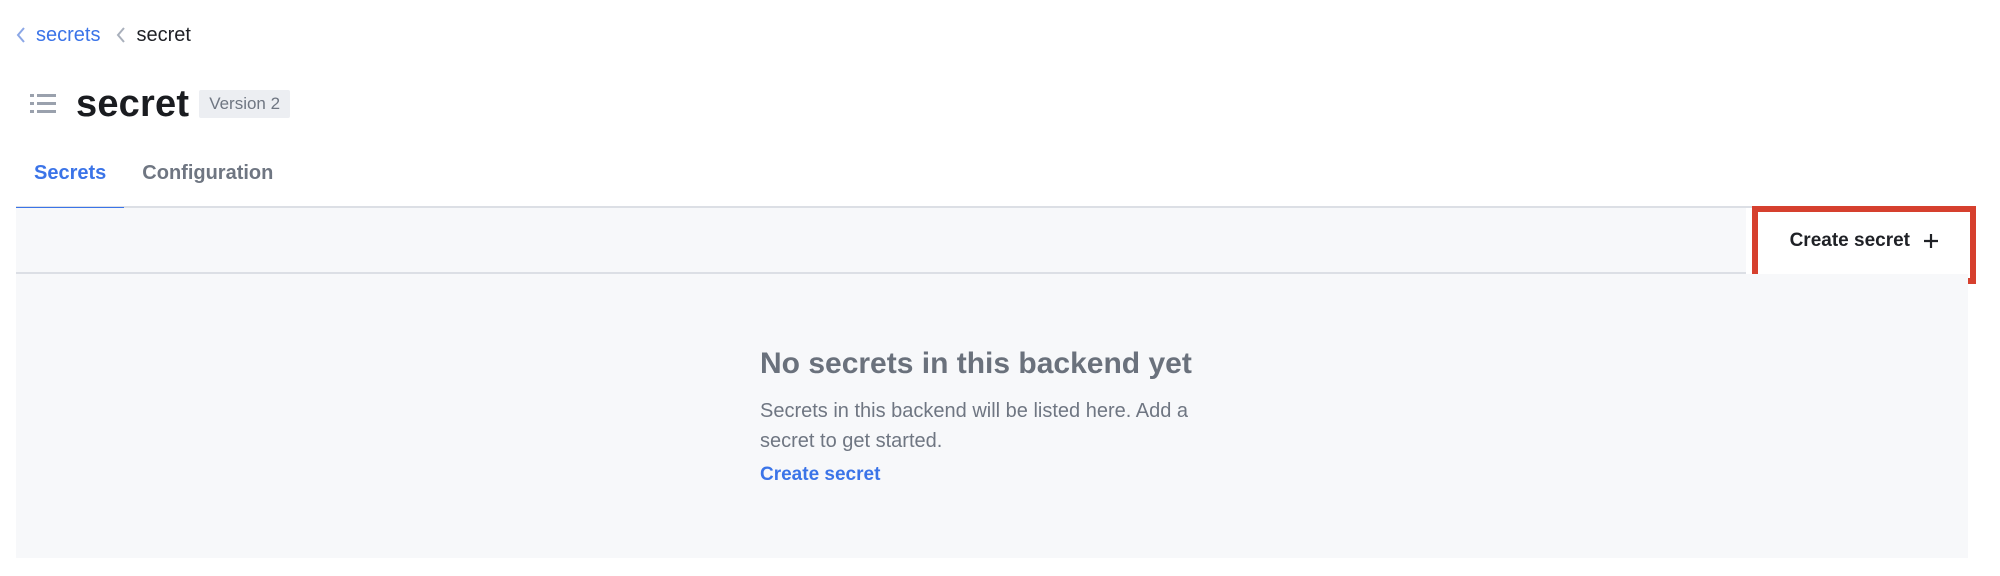 The width and height of the screenshot is (2000, 576). Describe the element at coordinates (207, 179) in the screenshot. I see `tab-configuration: Configuration` at that location.